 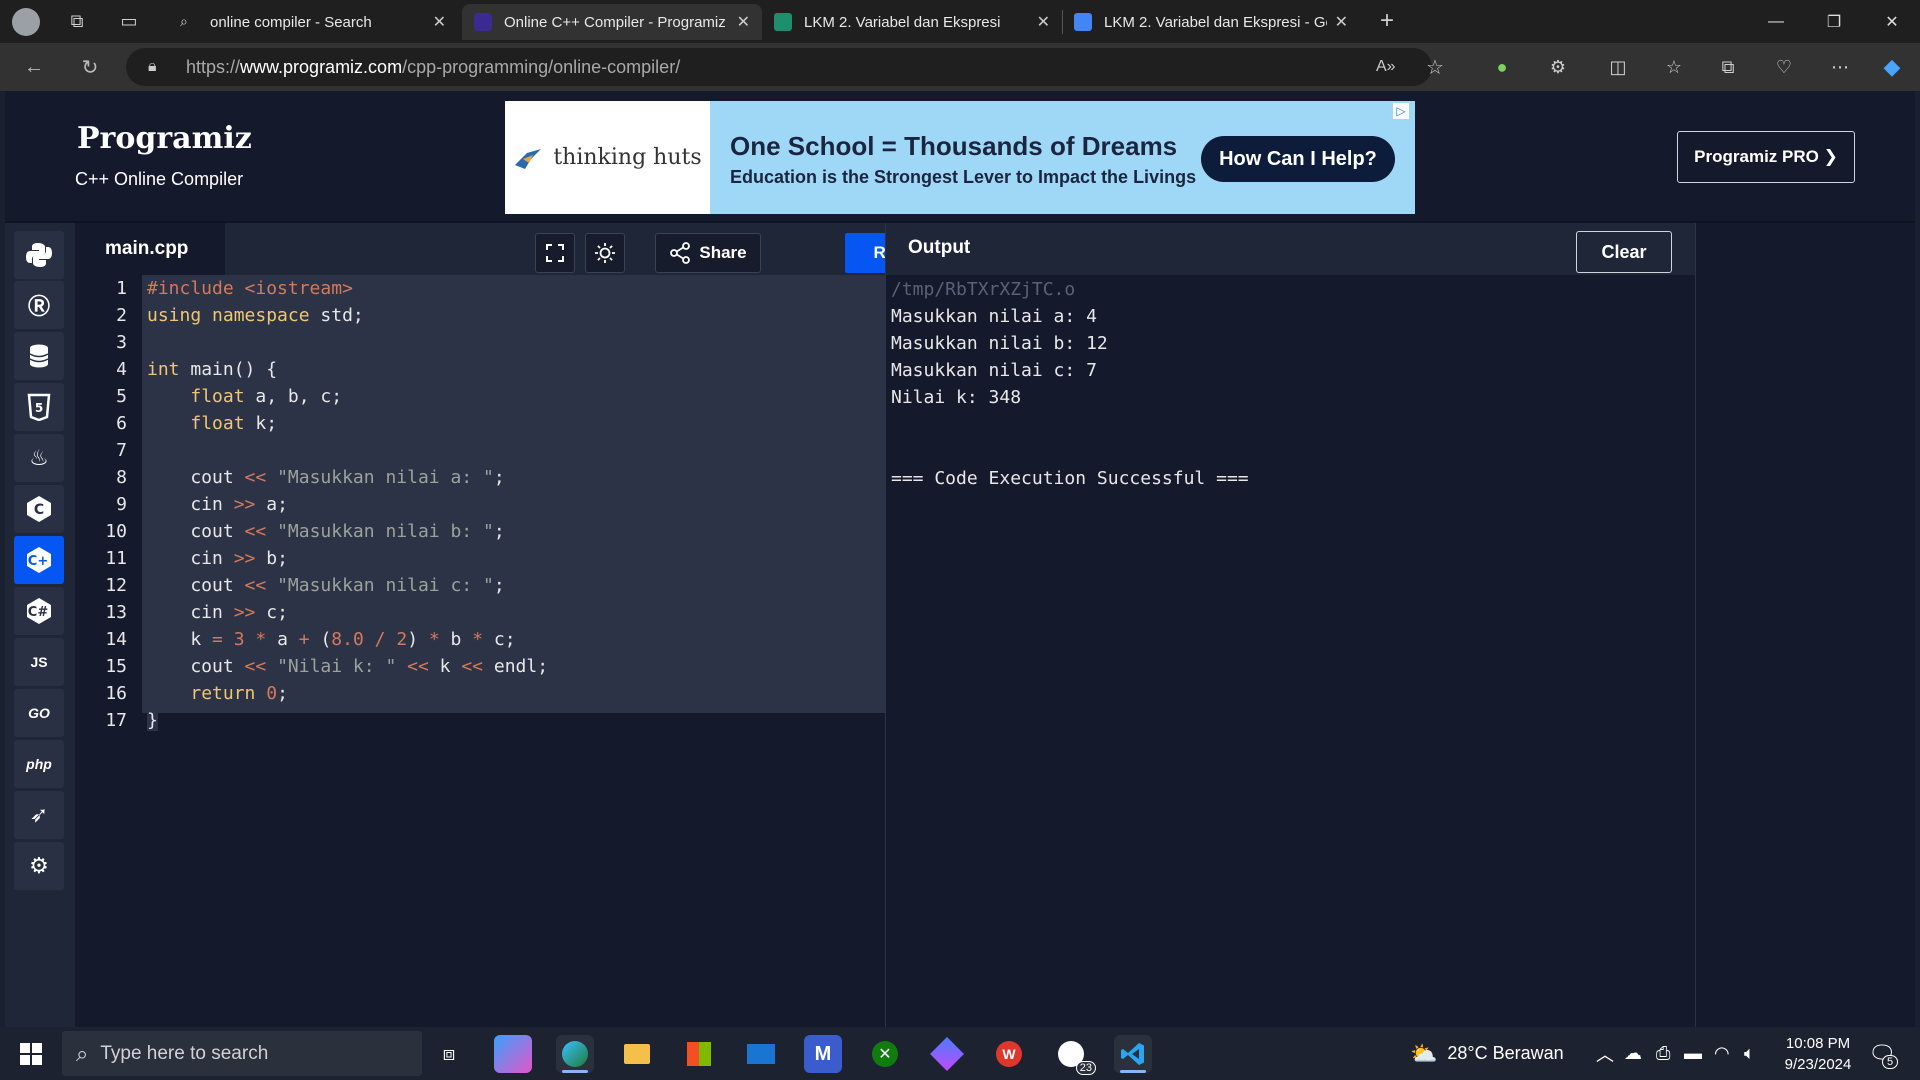 What do you see at coordinates (575, 1054) in the screenshot?
I see `edge-icon` at bounding box center [575, 1054].